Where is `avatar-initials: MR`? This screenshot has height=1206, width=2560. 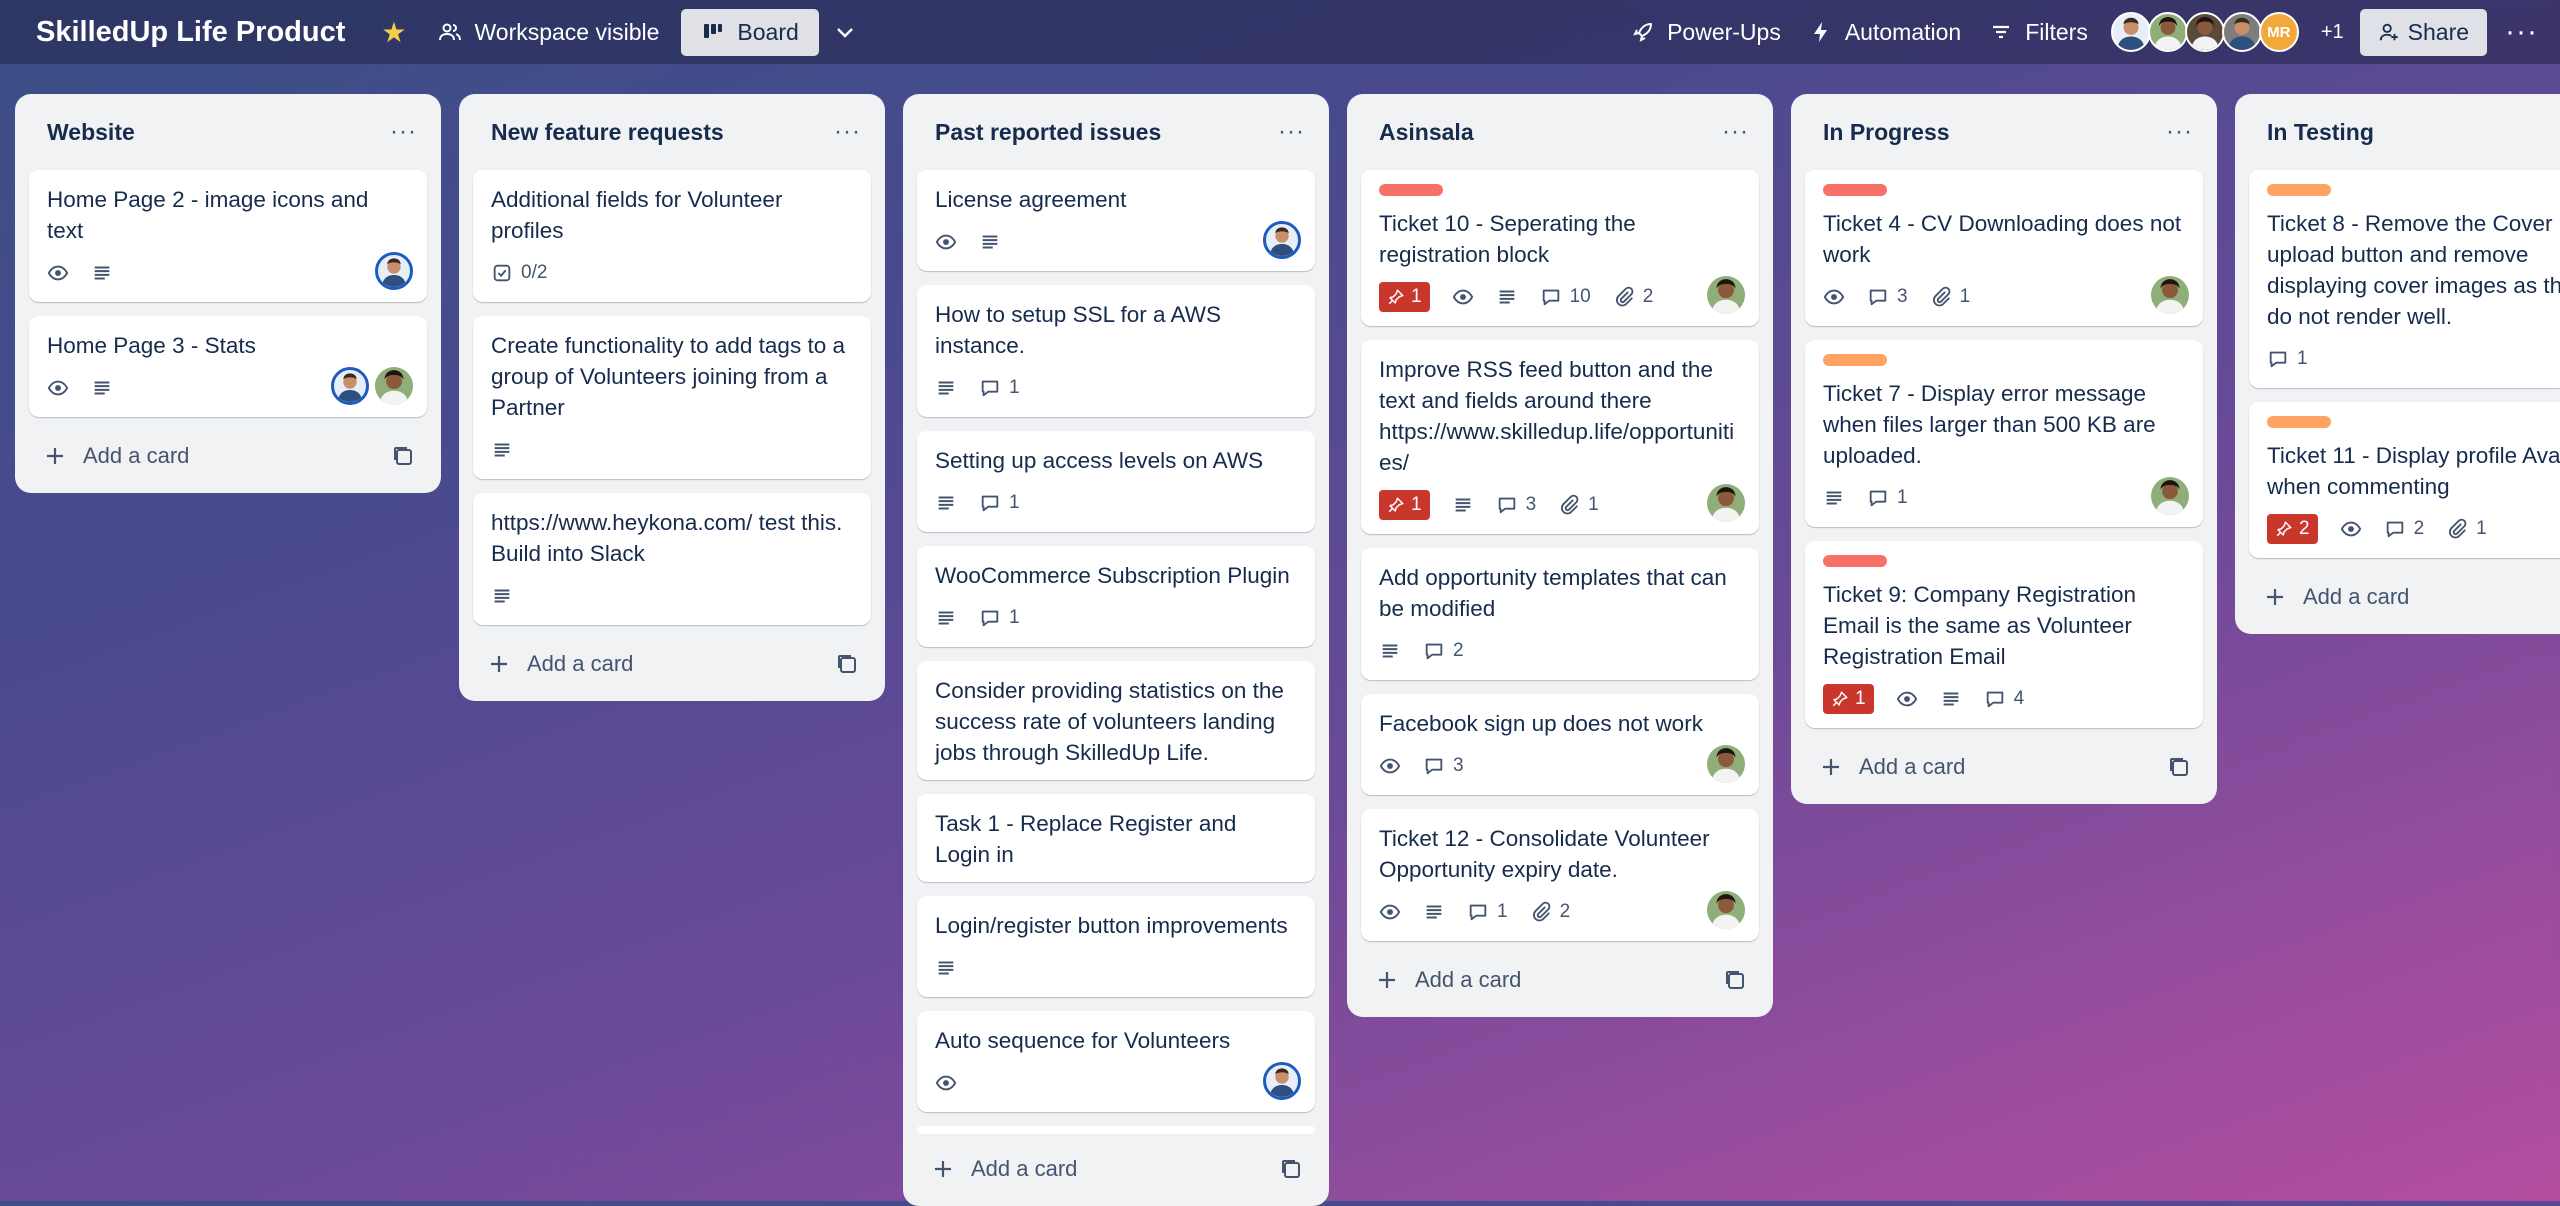
avatar-initials: MR is located at coordinates (2278, 32).